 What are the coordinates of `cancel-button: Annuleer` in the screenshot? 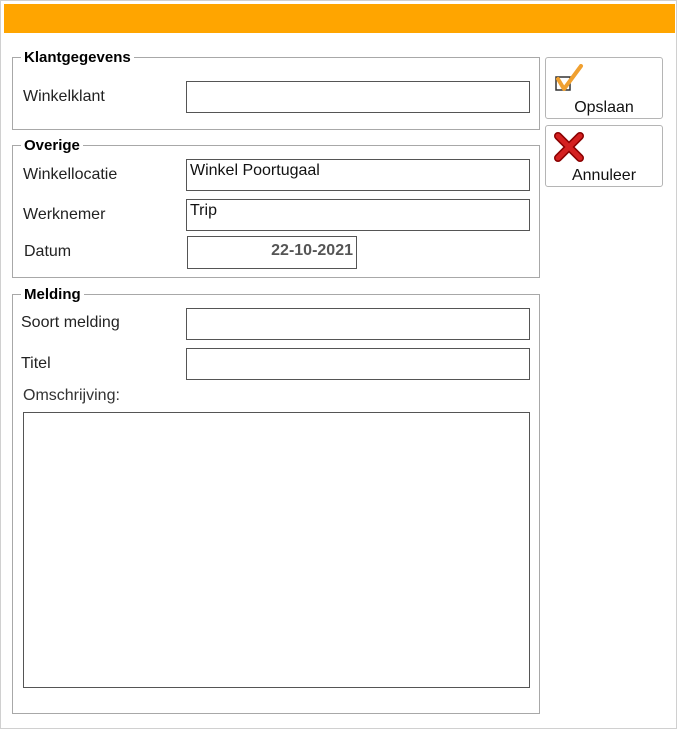 It's located at (604, 156).